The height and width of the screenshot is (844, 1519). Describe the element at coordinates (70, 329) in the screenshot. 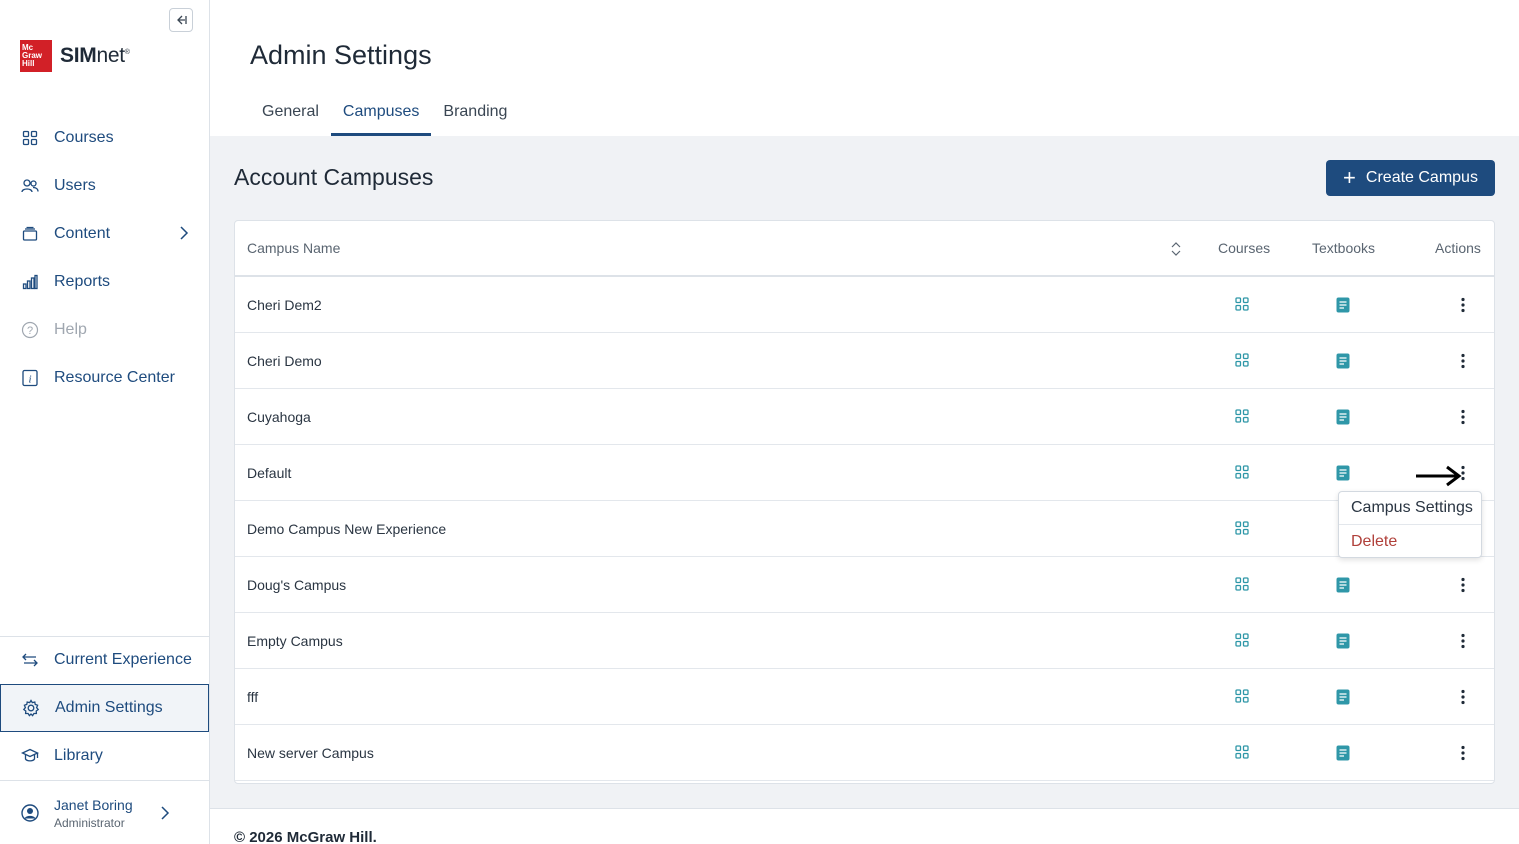

I see `sidebar-item-label: Help` at that location.